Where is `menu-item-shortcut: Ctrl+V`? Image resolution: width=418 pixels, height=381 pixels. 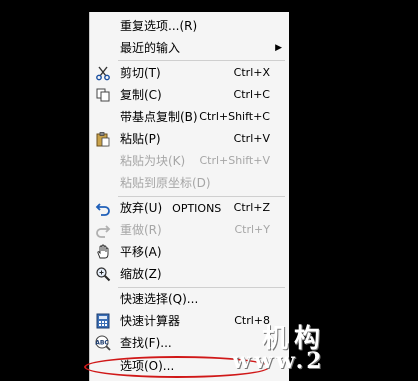
menu-item-shortcut: Ctrl+V is located at coordinates (251, 138).